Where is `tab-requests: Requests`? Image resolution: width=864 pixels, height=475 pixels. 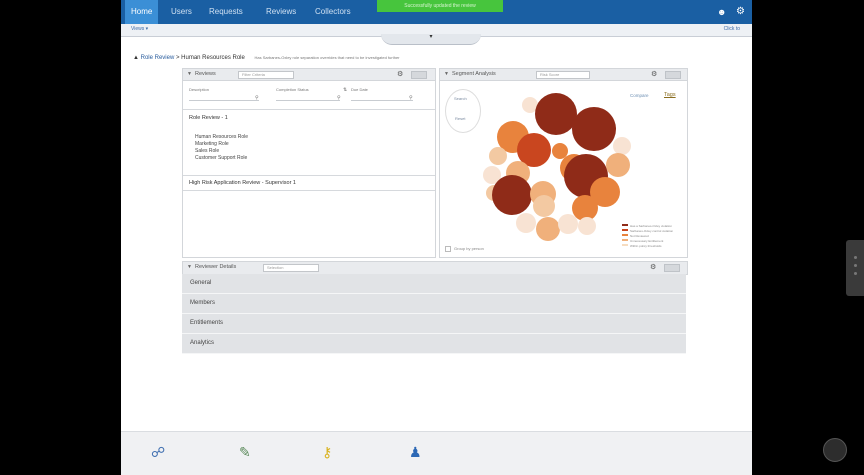
tab-requests: Requests is located at coordinates (226, 11).